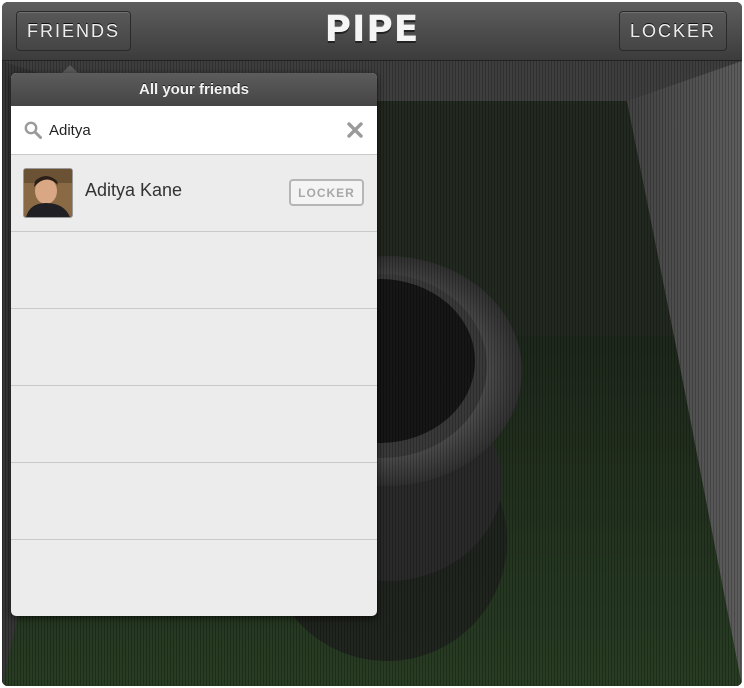  I want to click on search-input, so click(194, 130).